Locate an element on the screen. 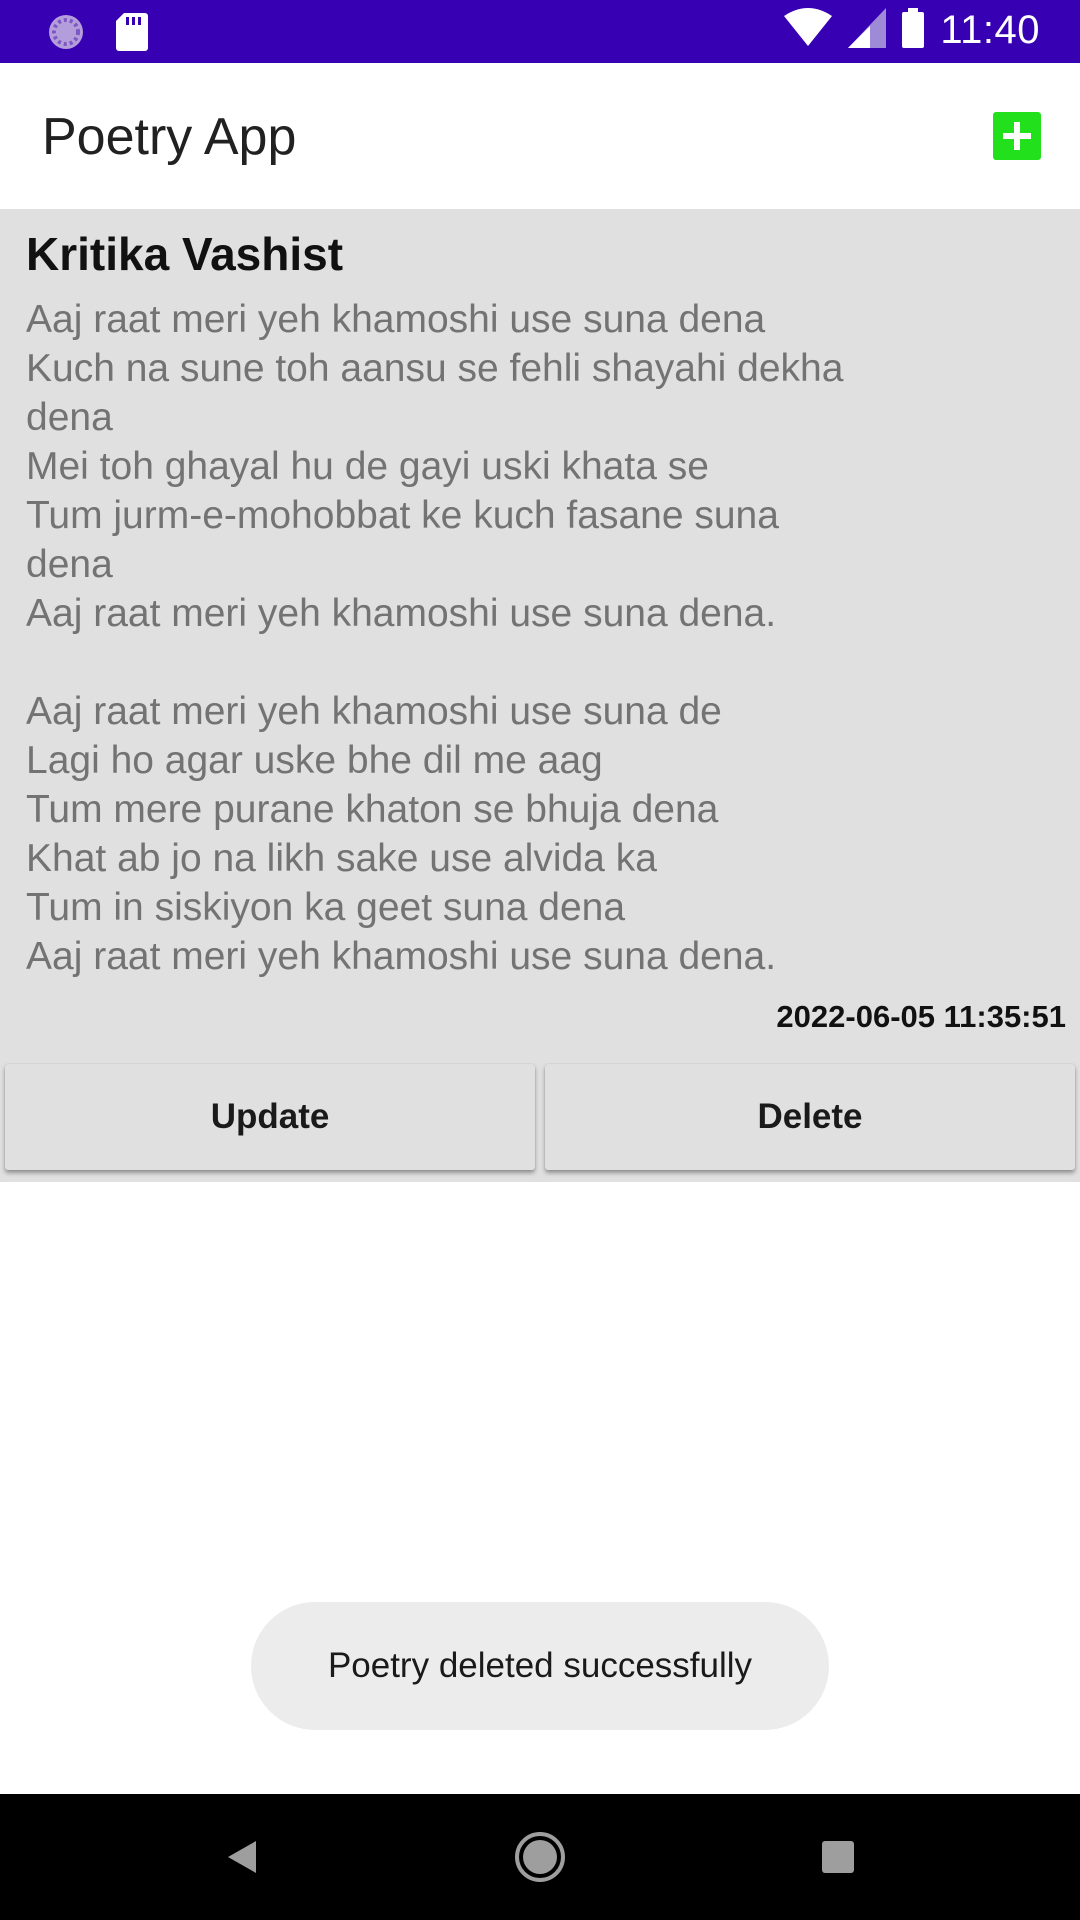  add-poetry-button is located at coordinates (1017, 136).